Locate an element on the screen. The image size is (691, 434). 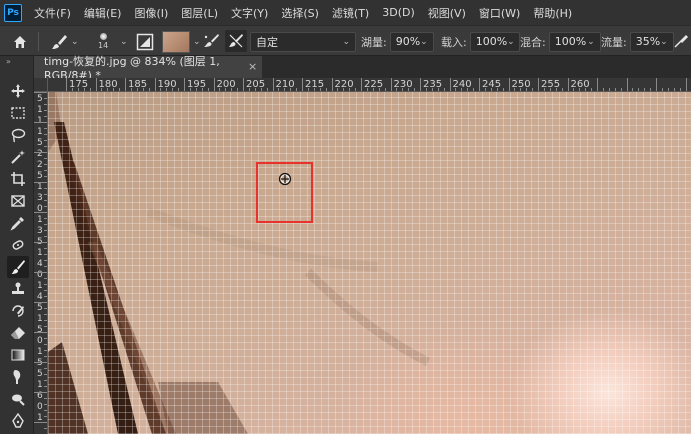
menu-window: 窗口(W) is located at coordinates (499, 13).